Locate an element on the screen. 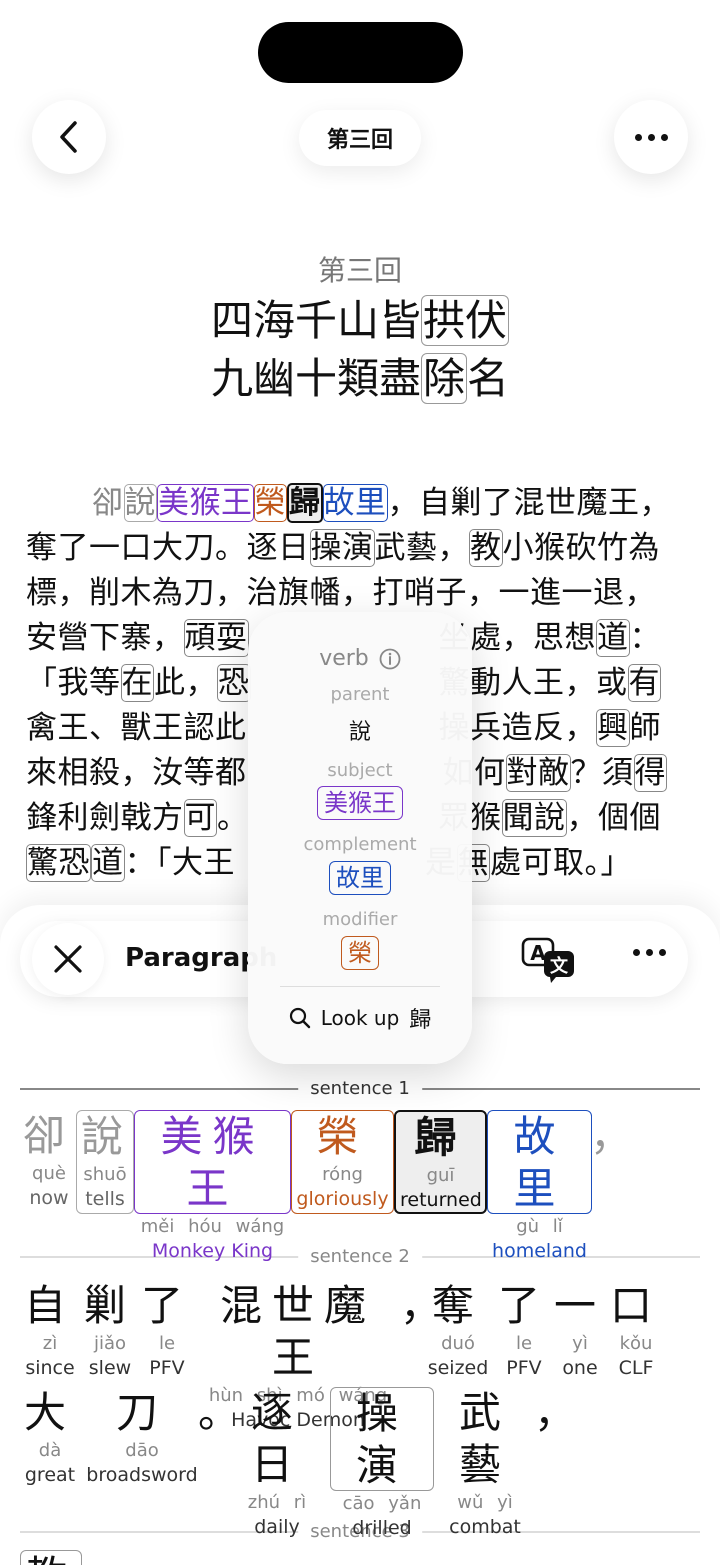  translate-button: A 文 is located at coordinates (550, 959).